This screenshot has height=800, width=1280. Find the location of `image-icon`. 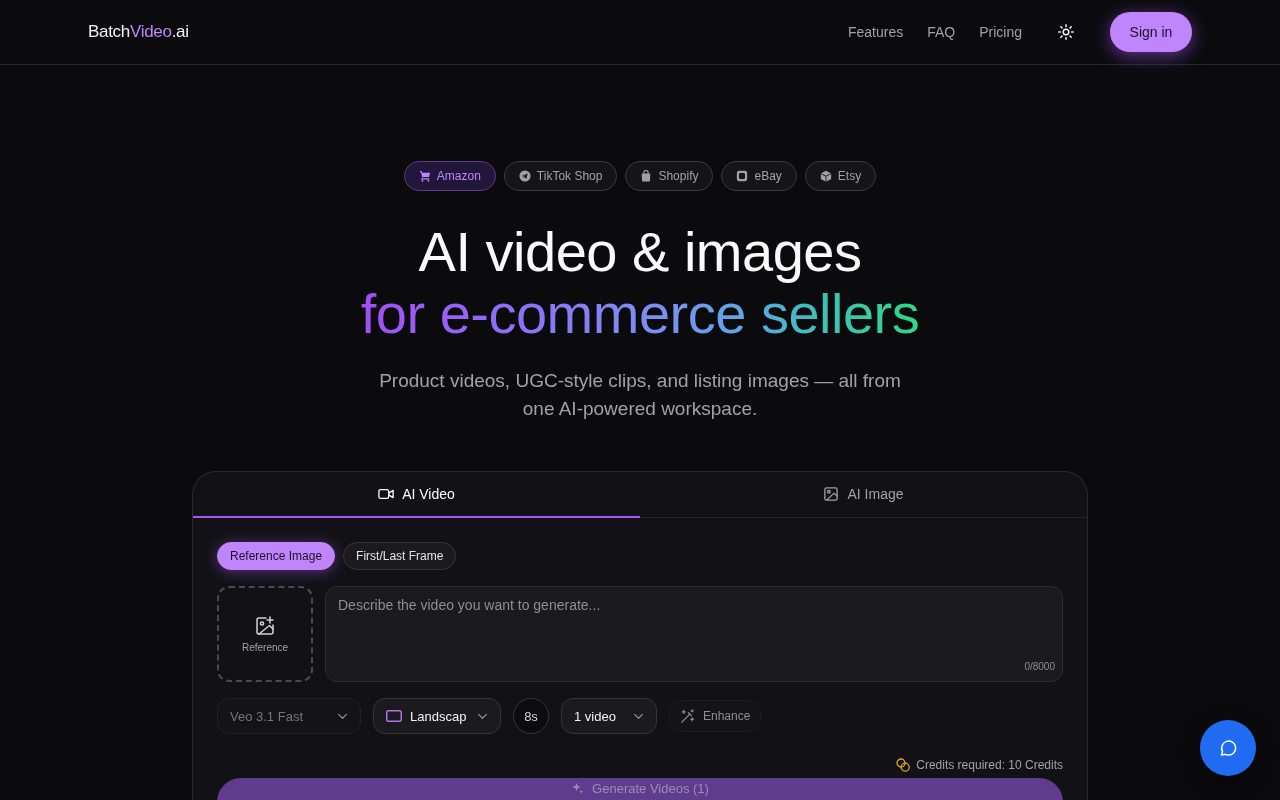

image-icon is located at coordinates (831, 494).